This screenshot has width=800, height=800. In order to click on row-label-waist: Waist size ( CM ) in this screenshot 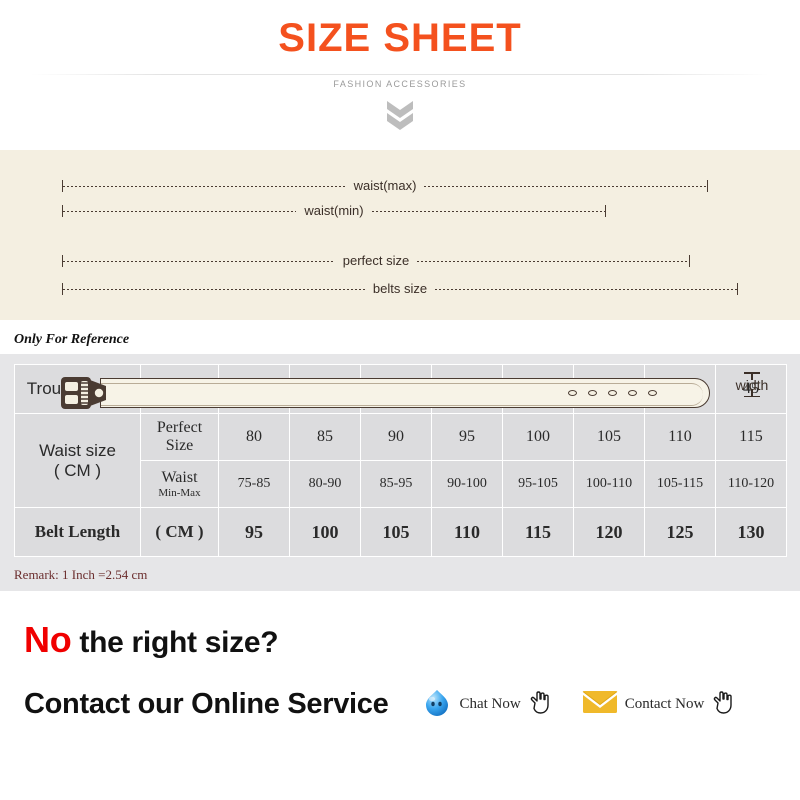, I will do `click(77, 460)`.